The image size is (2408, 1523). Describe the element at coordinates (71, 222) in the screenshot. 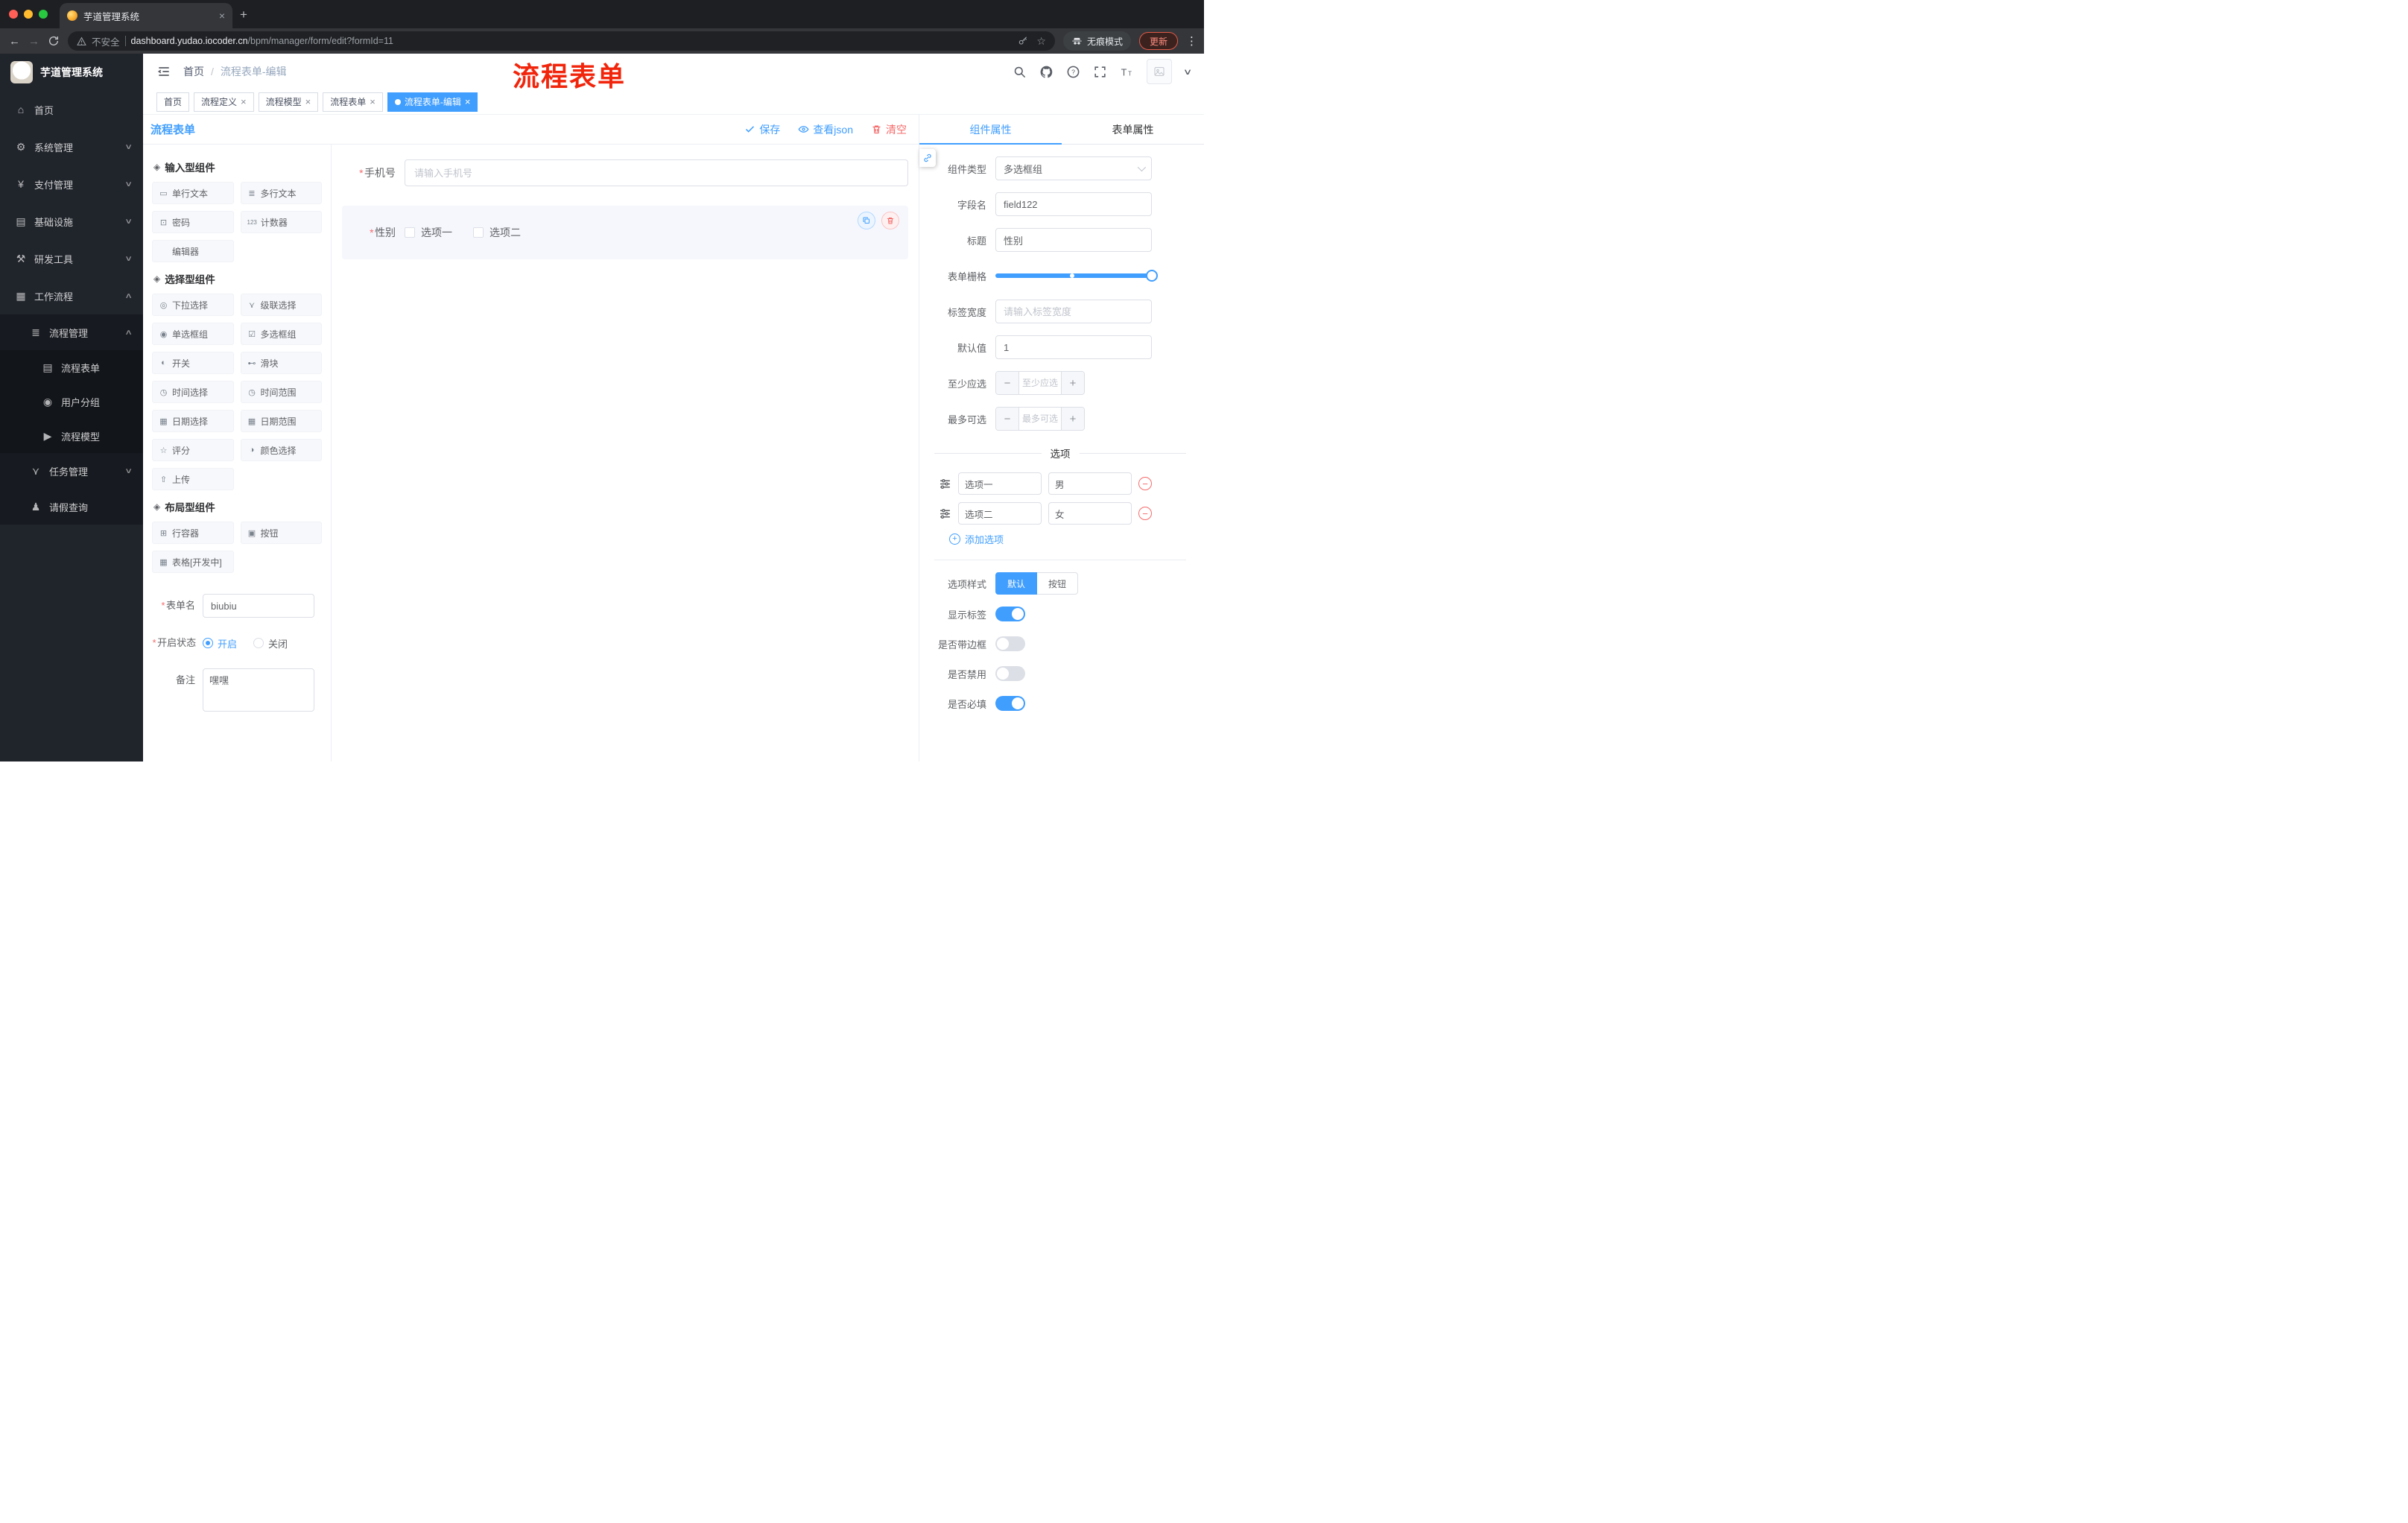

I see `sidebar-item-infrastructure: ▤ 基础设施 ∨` at that location.